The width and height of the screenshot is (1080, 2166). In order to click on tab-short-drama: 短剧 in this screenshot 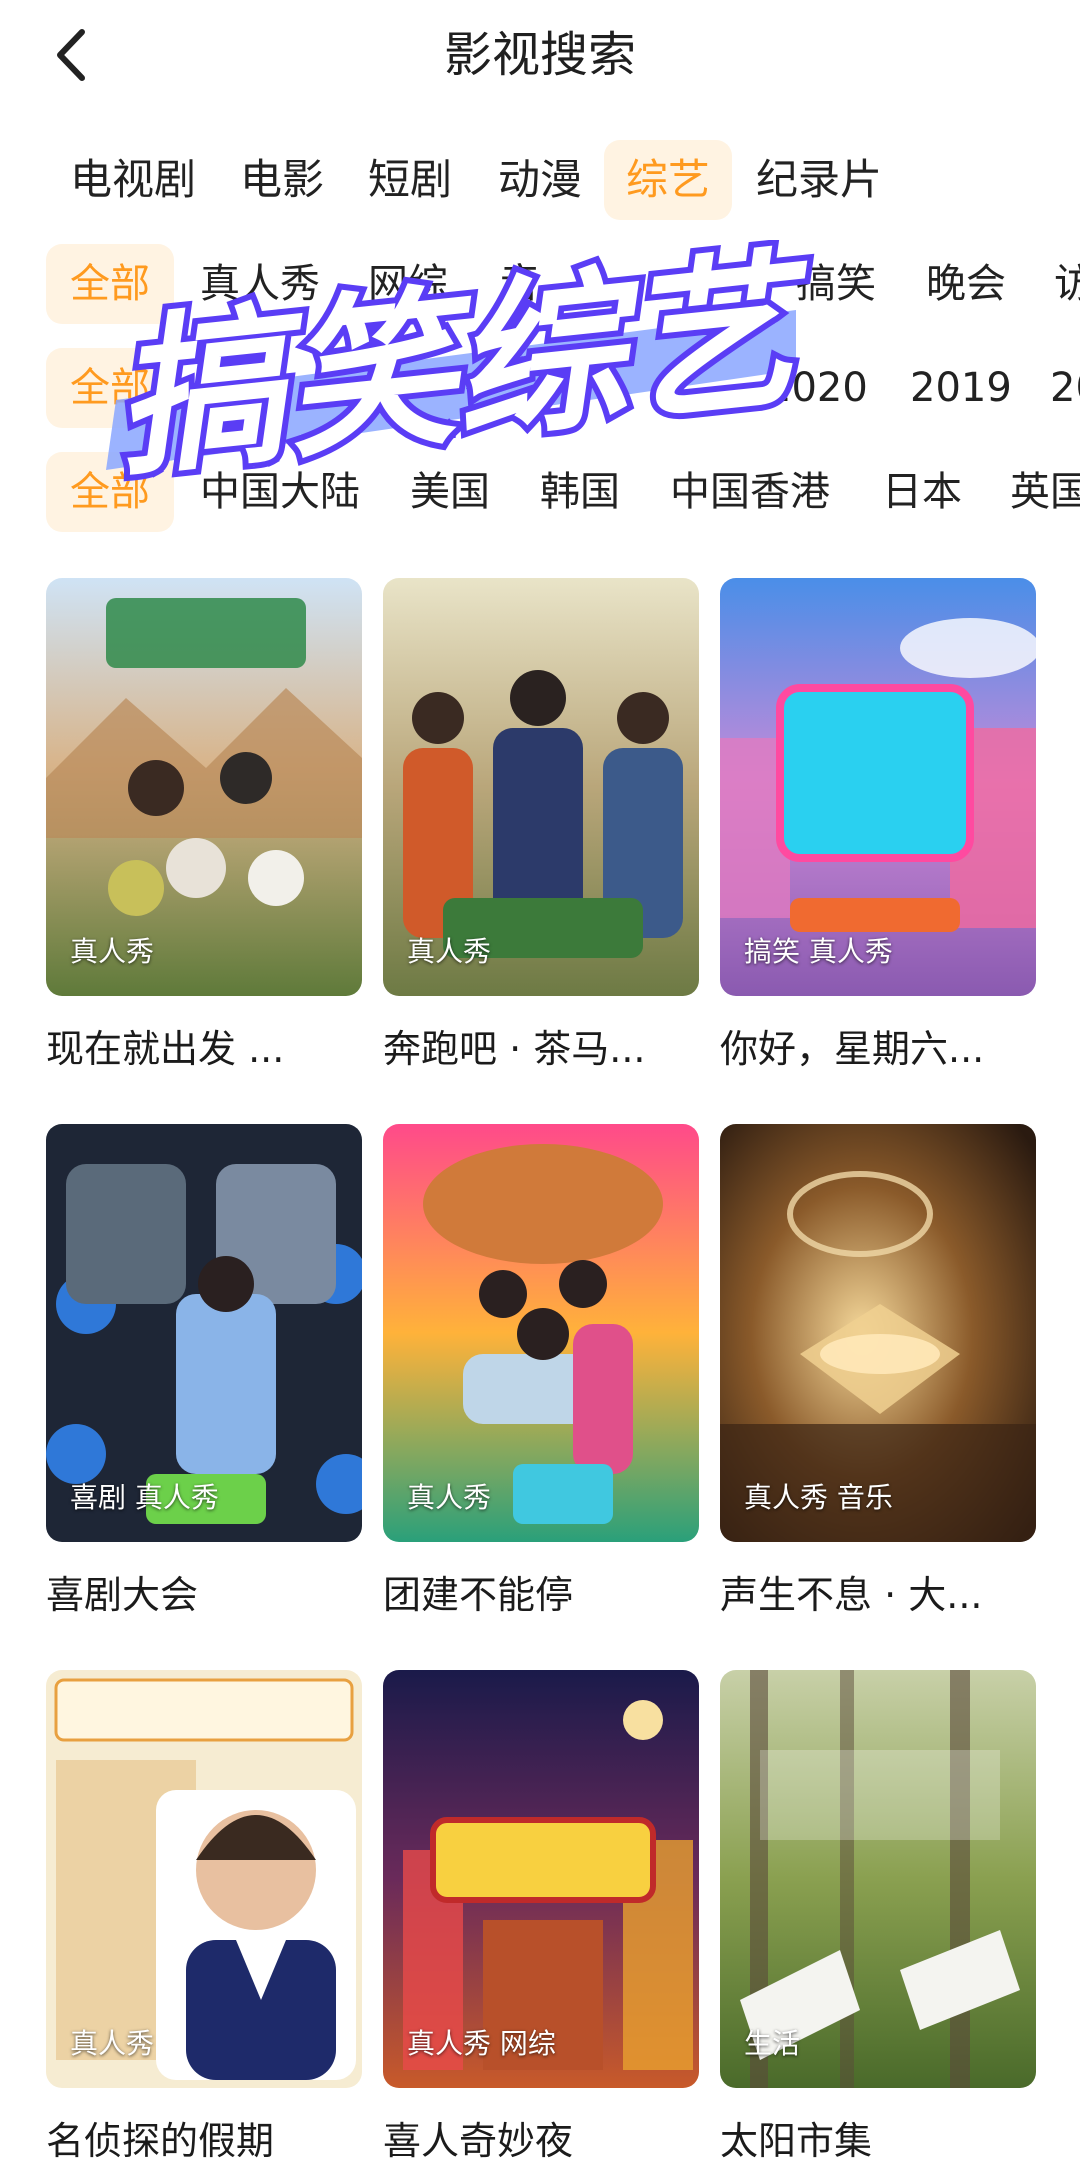, I will do `click(410, 180)`.